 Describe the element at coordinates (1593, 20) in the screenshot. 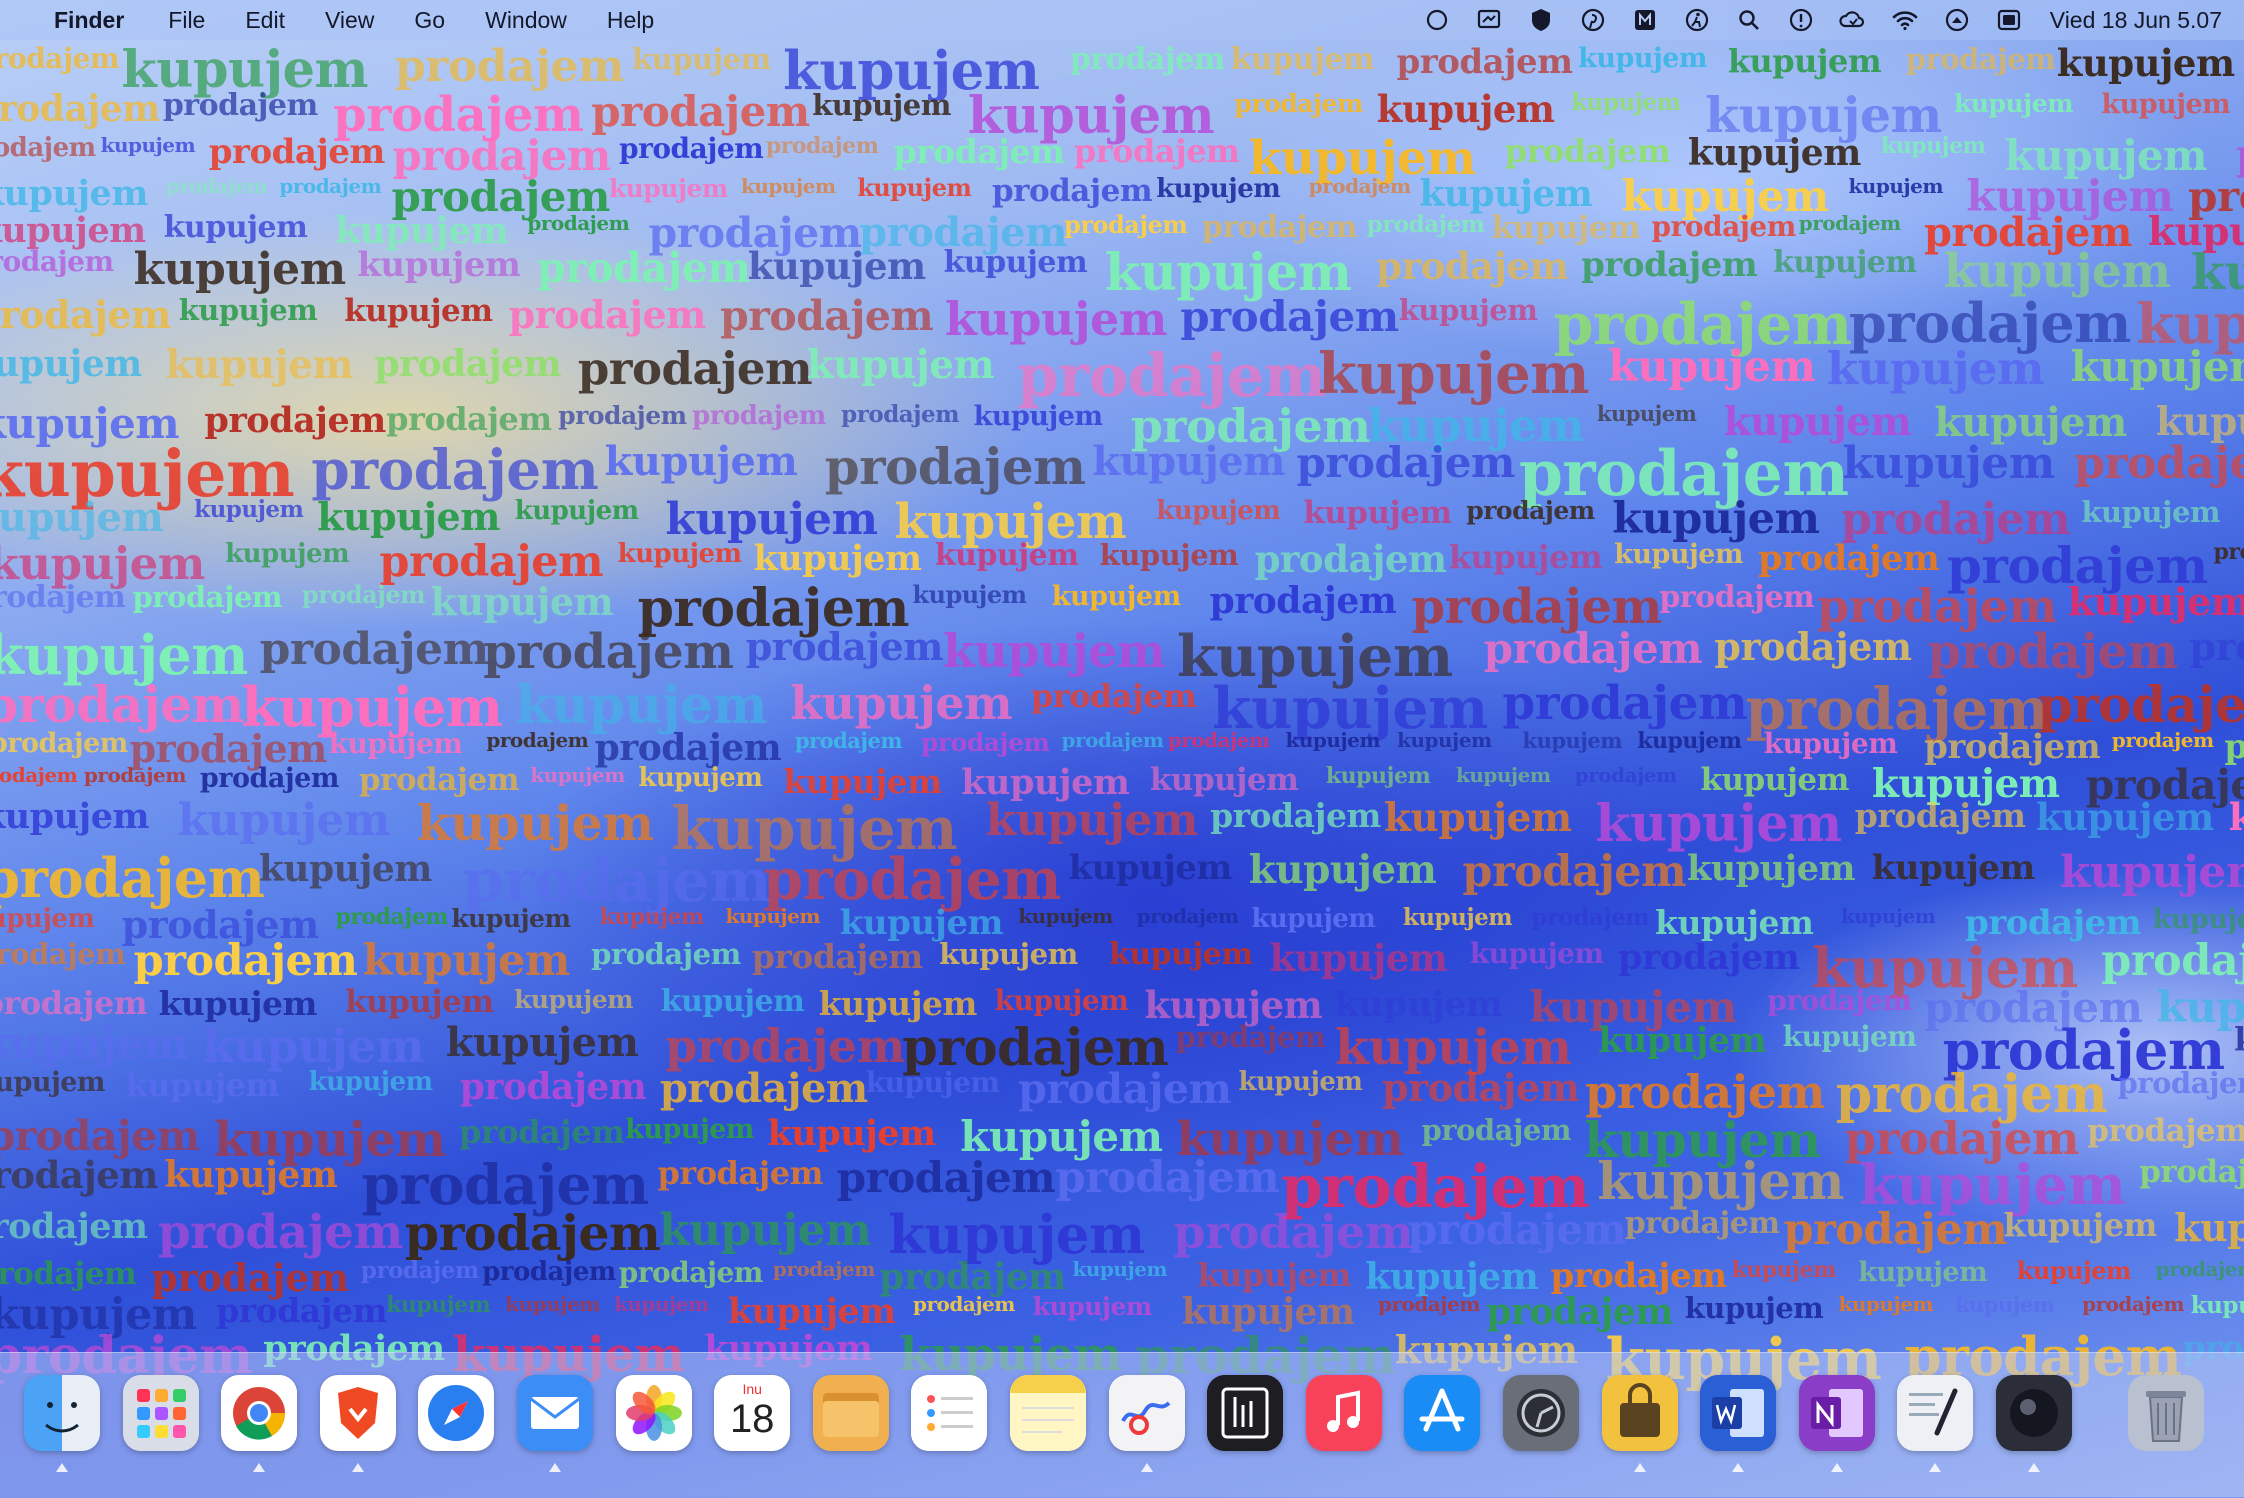

I see `pinterest-icon` at that location.